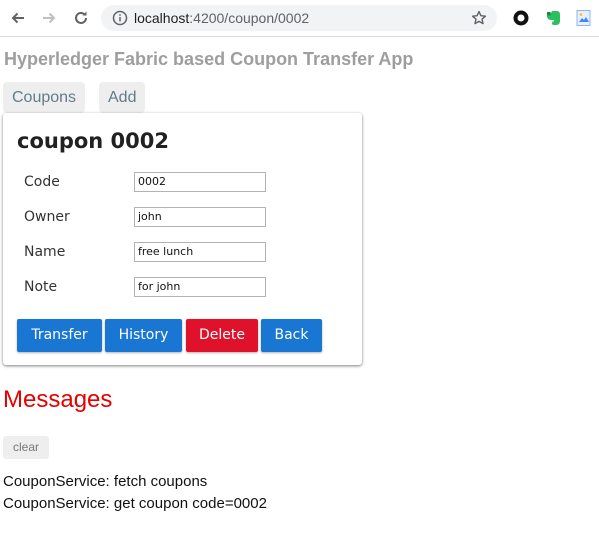 This screenshot has width=599, height=540. What do you see at coordinates (42, 182) in the screenshot?
I see `code-label: Code` at bounding box center [42, 182].